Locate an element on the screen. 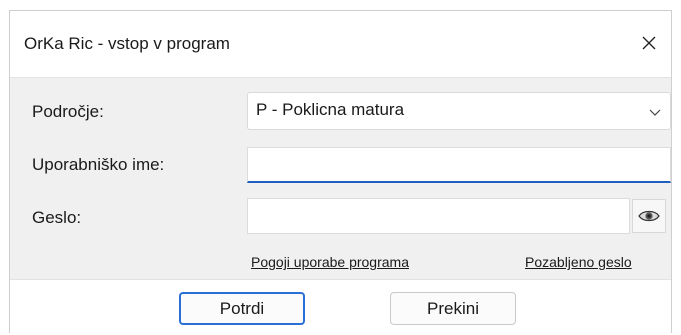 The image size is (681, 335). eye-icon is located at coordinates (649, 216).